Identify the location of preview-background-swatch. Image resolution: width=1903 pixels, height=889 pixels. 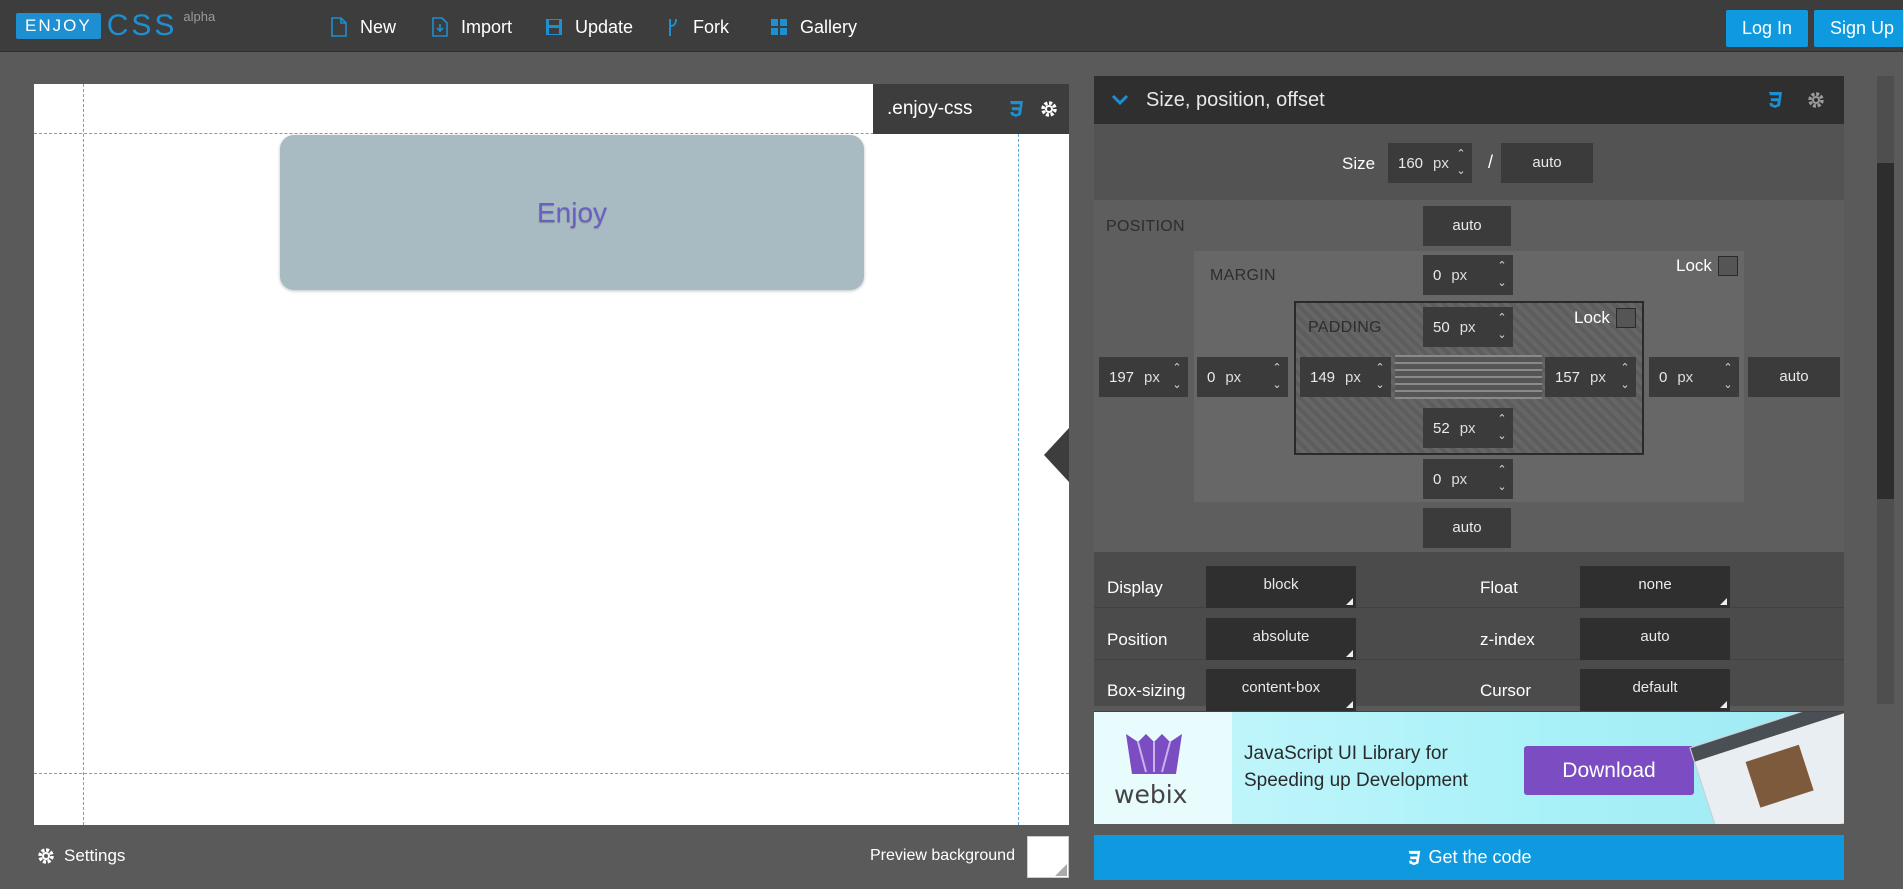
(1048, 857).